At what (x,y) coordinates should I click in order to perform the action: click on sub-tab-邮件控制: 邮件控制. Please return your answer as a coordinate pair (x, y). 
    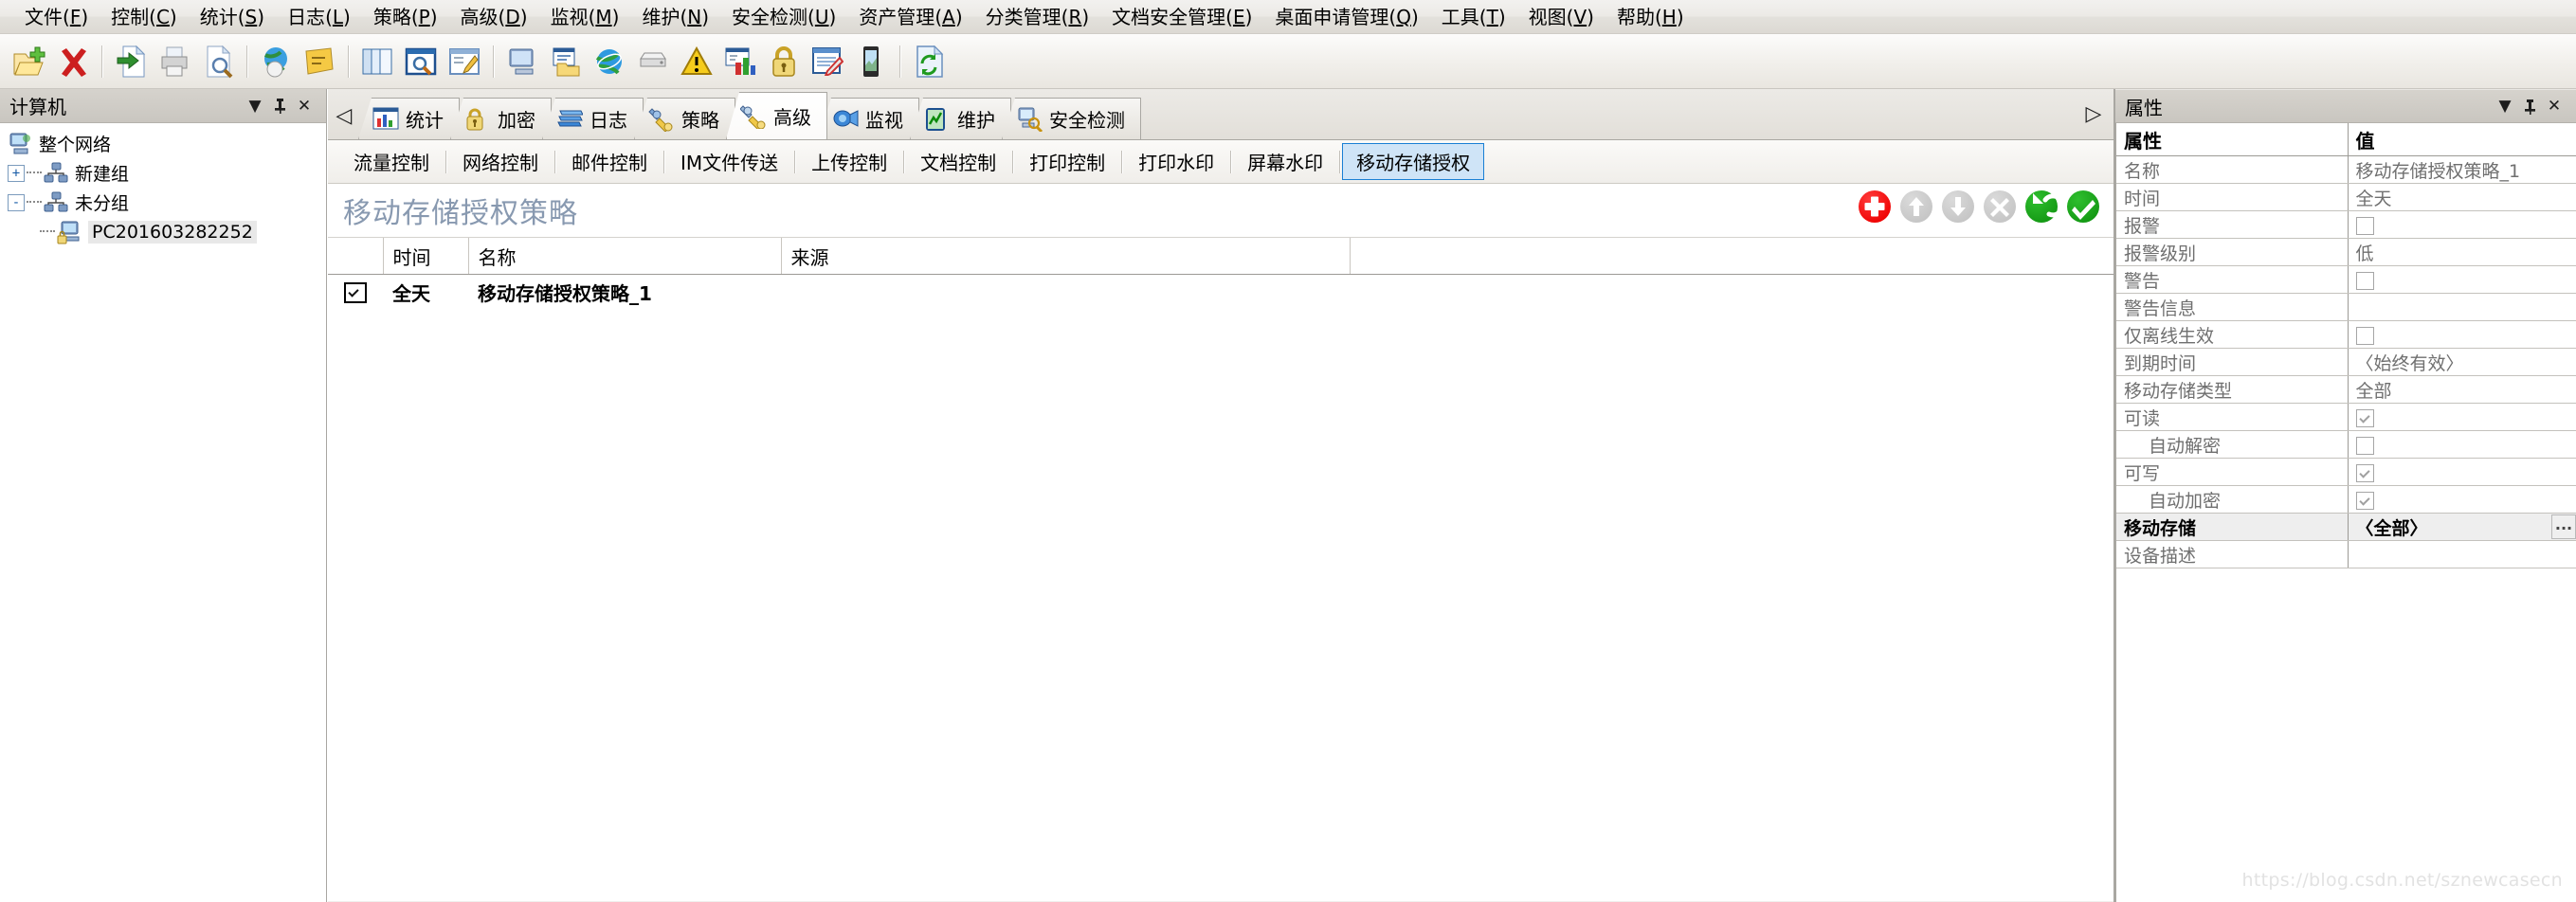
    Looking at the image, I should click on (609, 161).